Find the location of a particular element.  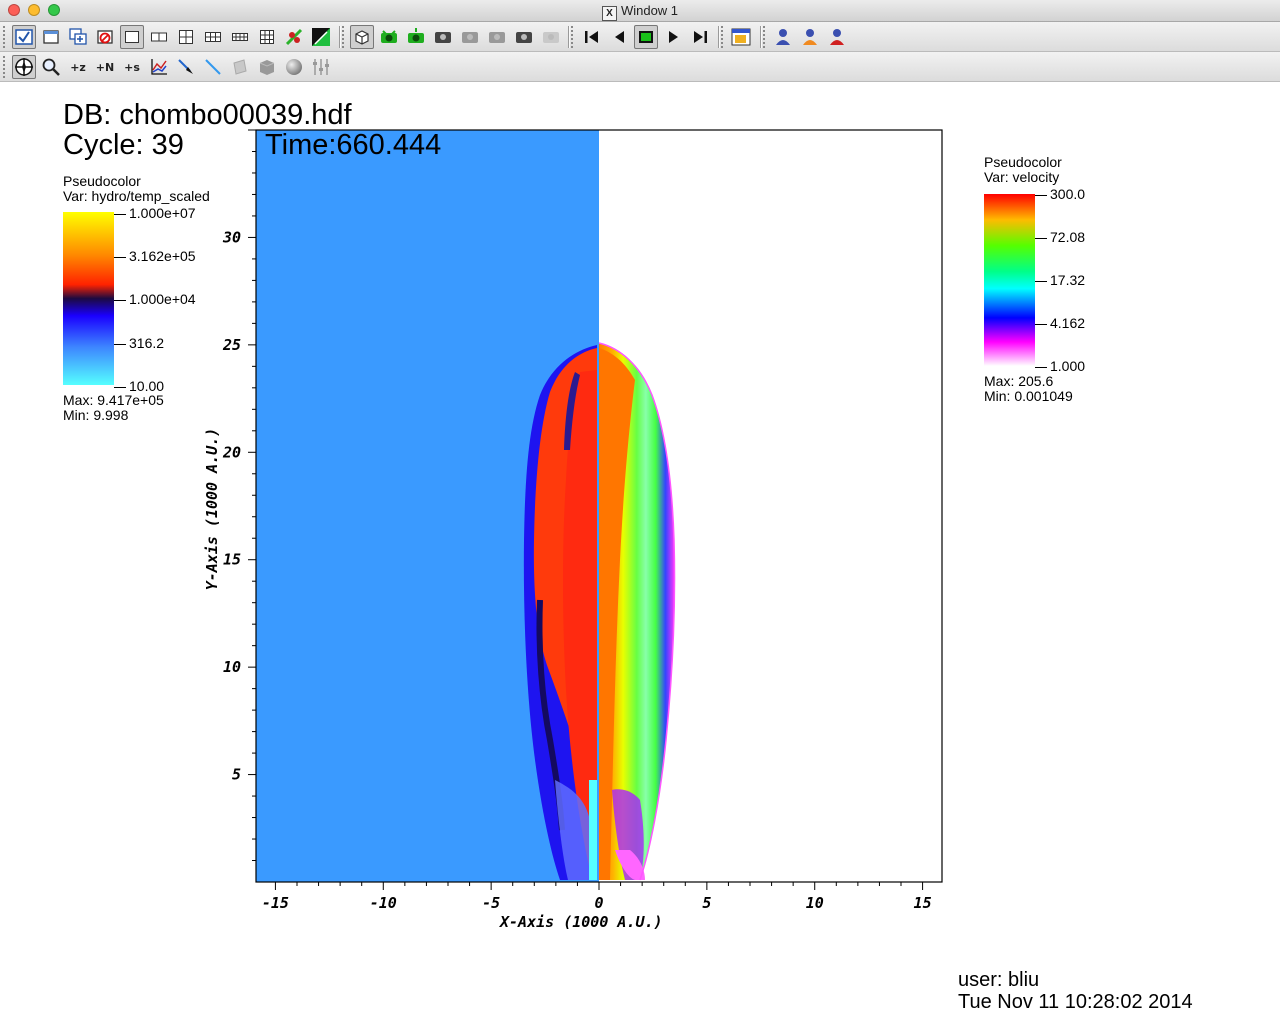

x-tick-label: 10 is located at coordinates (815, 903).